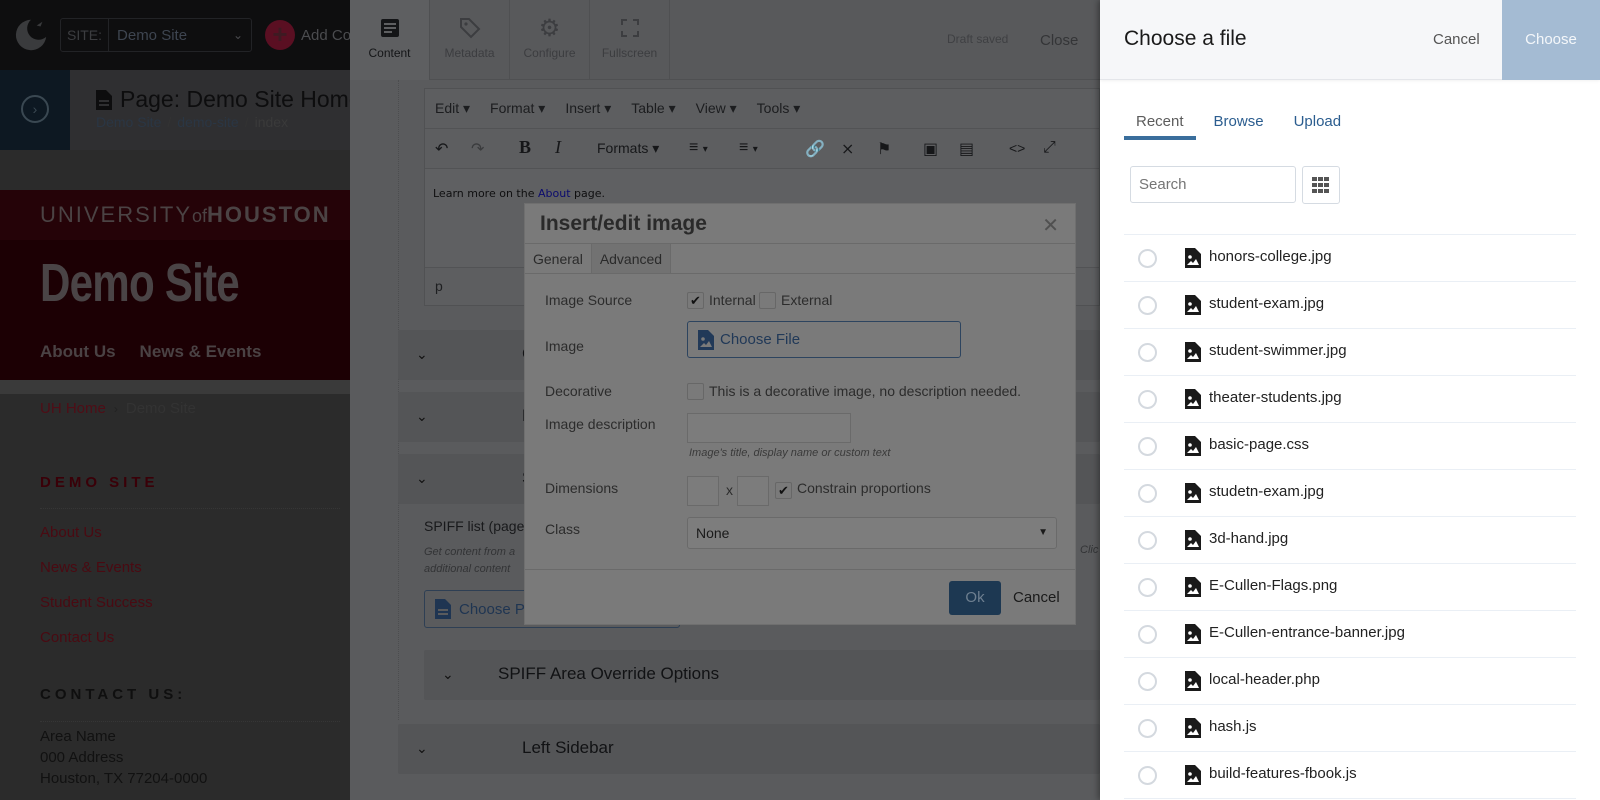 Image resolution: width=1600 pixels, height=800 pixels. I want to click on class-select: None ▼, so click(872, 533).